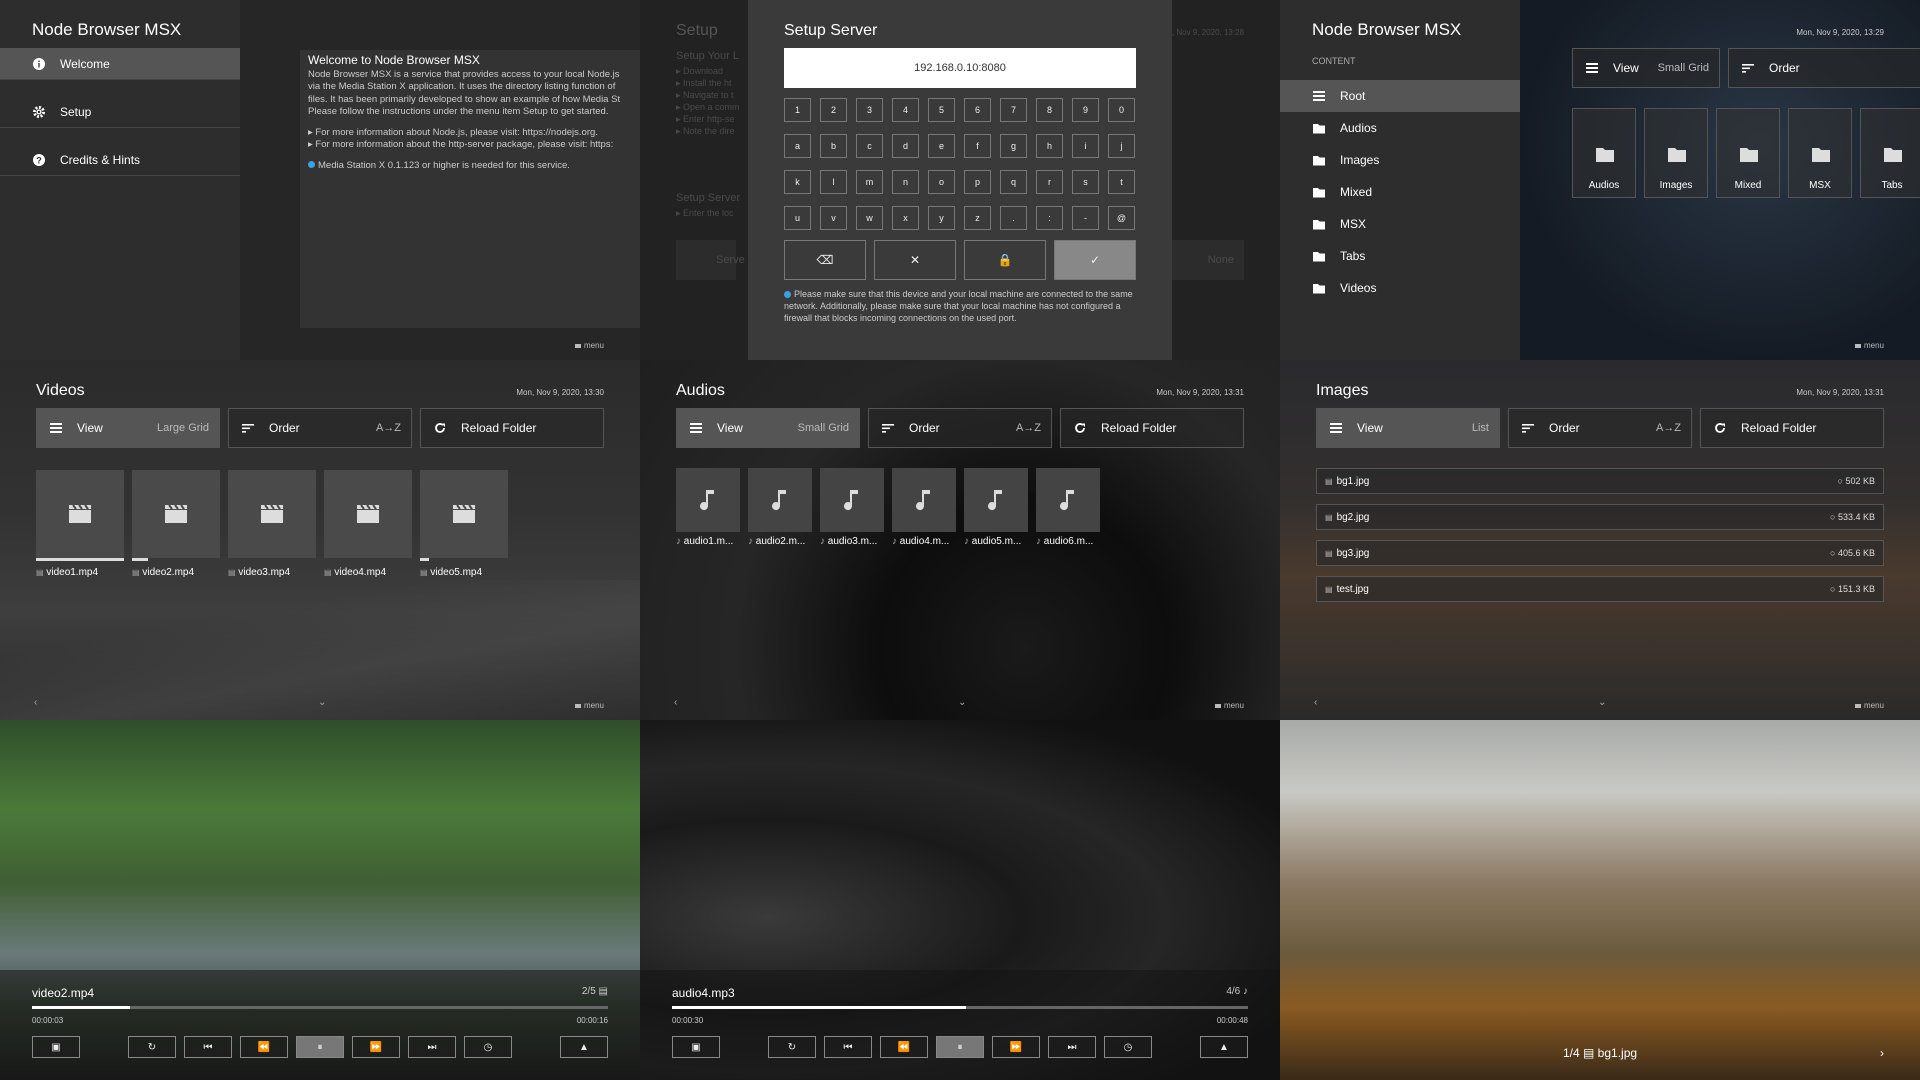 The height and width of the screenshot is (1080, 1920). Describe the element at coordinates (1049, 146) in the screenshot. I see `key-h: h` at that location.